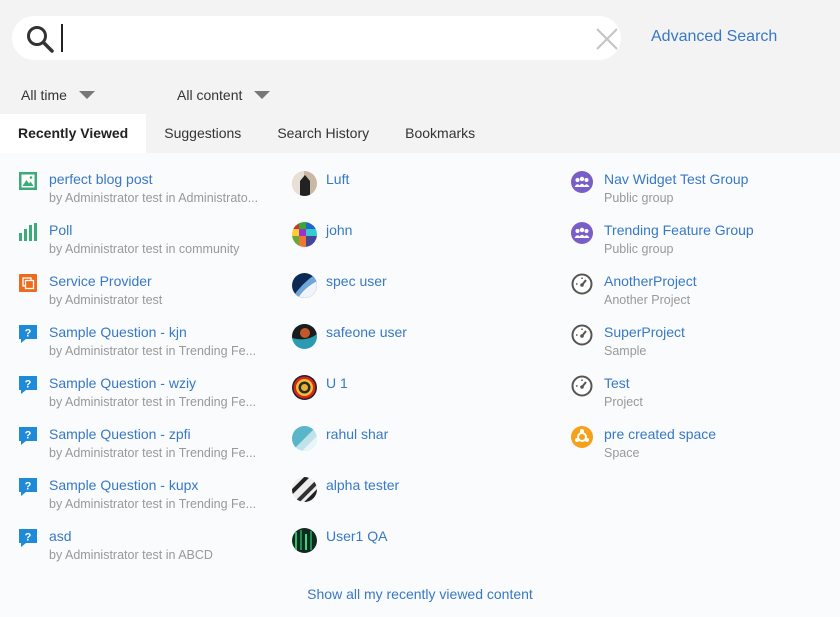 The image size is (840, 617). Describe the element at coordinates (625, 351) in the screenshot. I see `item-subtitle: Sample` at that location.